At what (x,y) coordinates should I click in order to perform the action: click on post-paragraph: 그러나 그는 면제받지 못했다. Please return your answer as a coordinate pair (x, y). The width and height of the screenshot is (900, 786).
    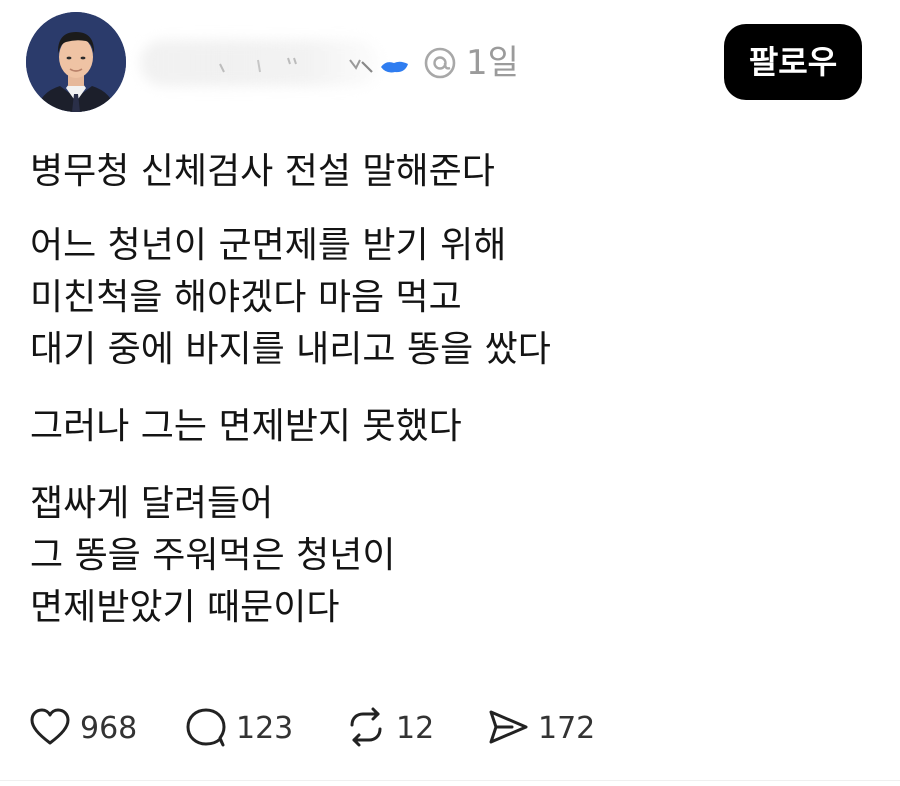
    Looking at the image, I should click on (450, 427).